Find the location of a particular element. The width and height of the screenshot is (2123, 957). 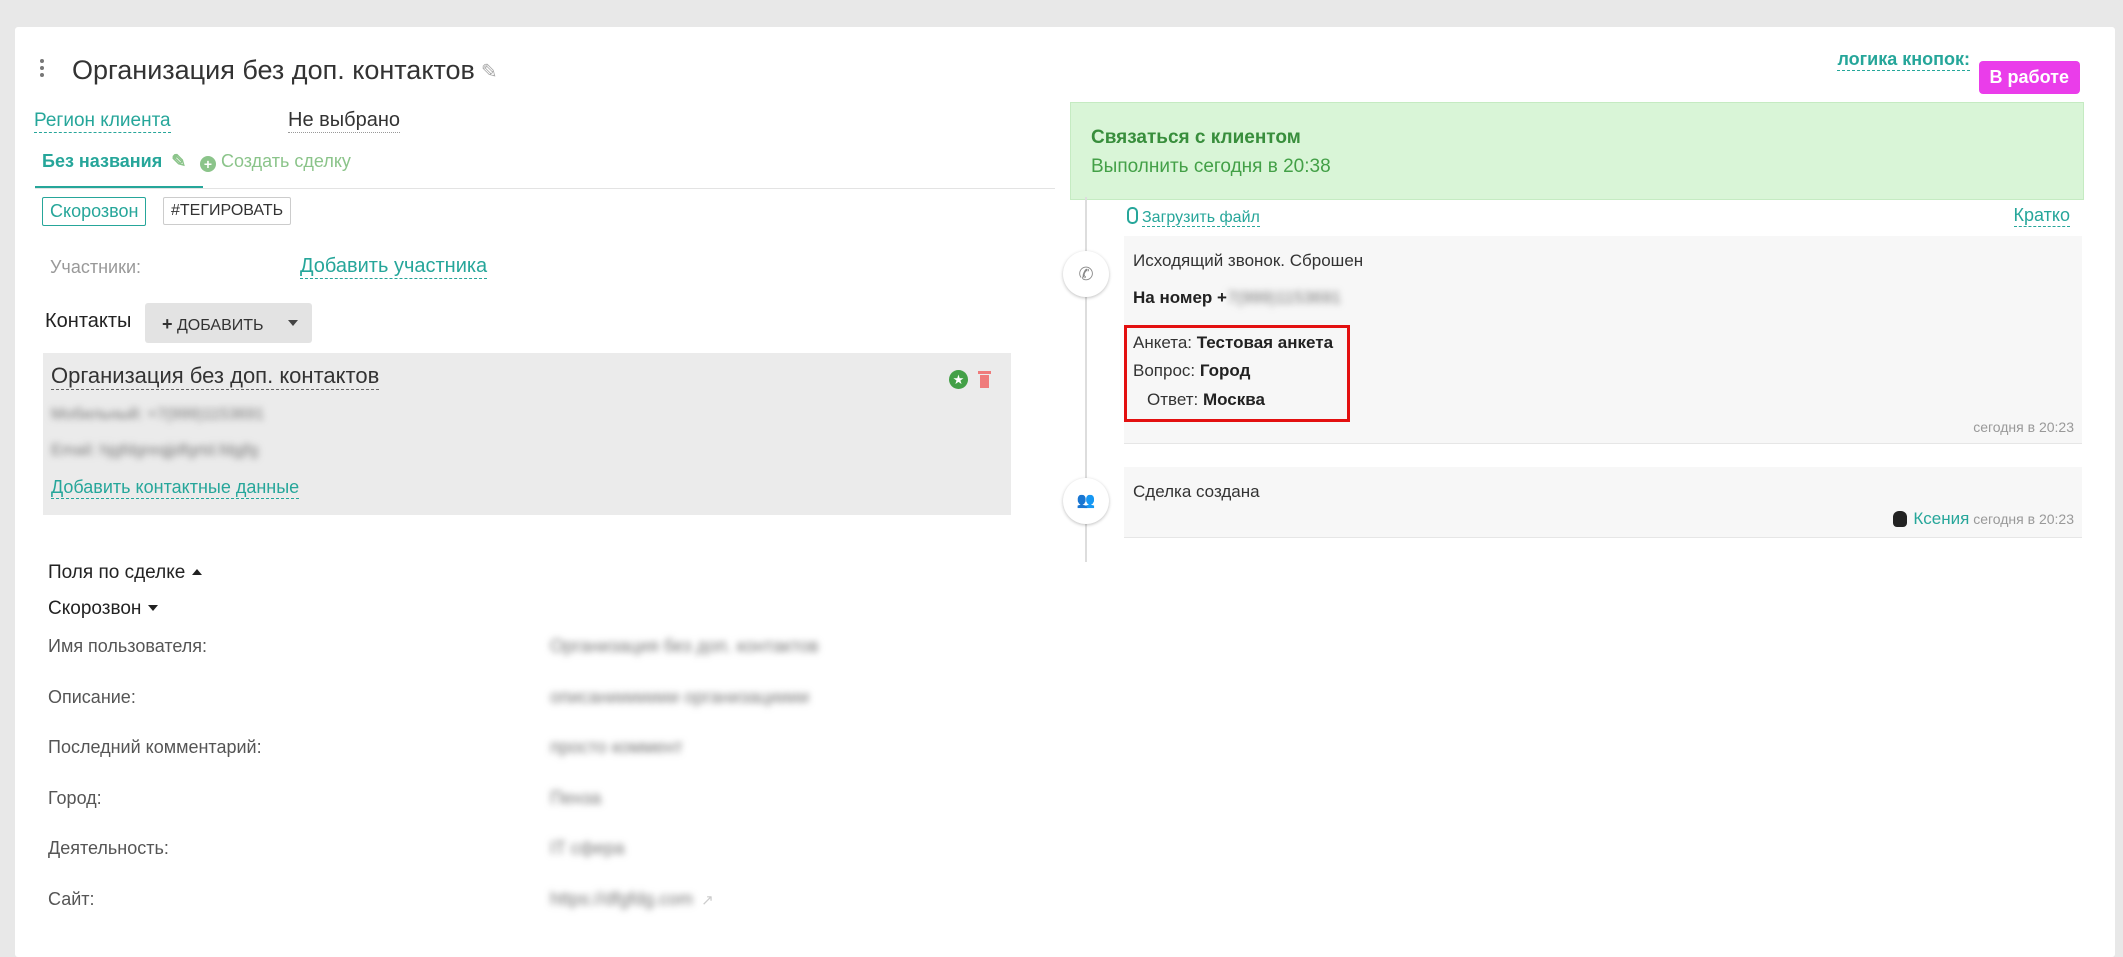

add-button-label: + ДОБАВИТЬ is located at coordinates (213, 324).